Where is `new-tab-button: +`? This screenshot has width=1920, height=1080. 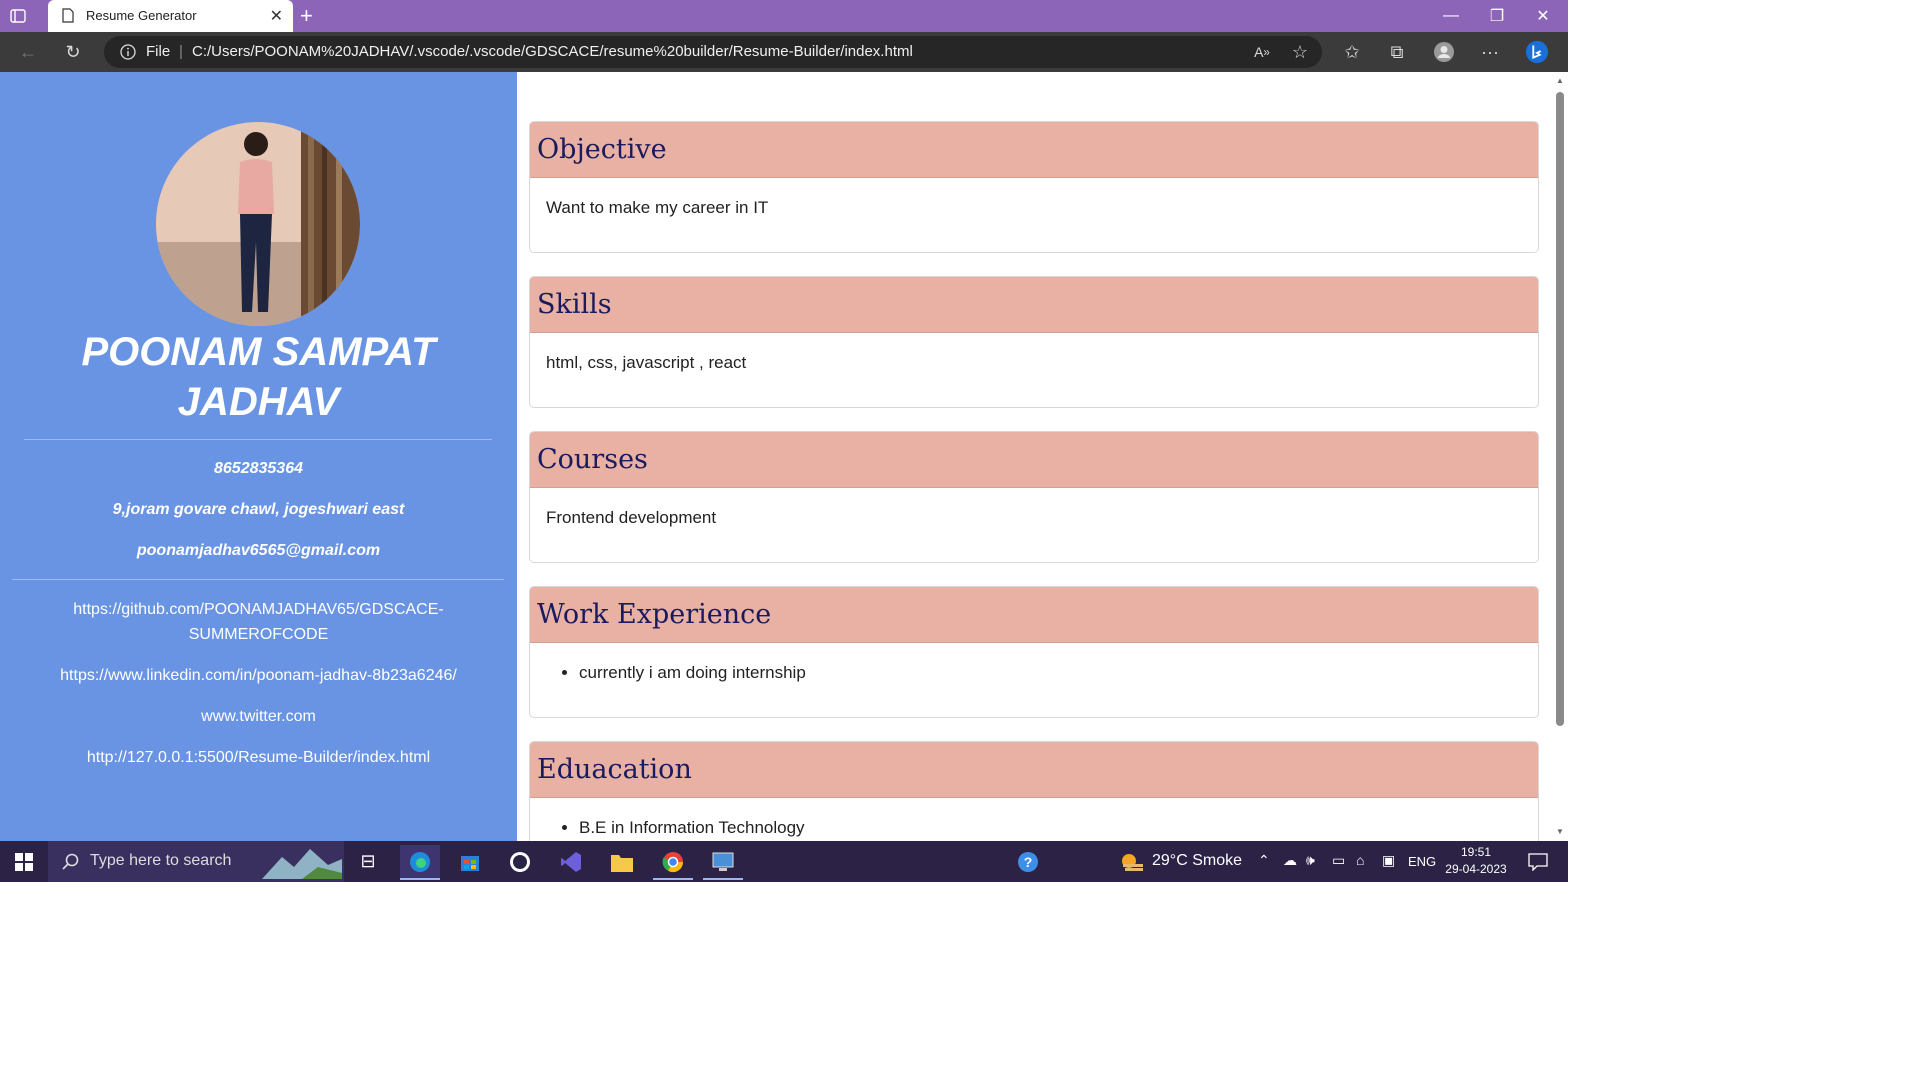 new-tab-button: + is located at coordinates (306, 16).